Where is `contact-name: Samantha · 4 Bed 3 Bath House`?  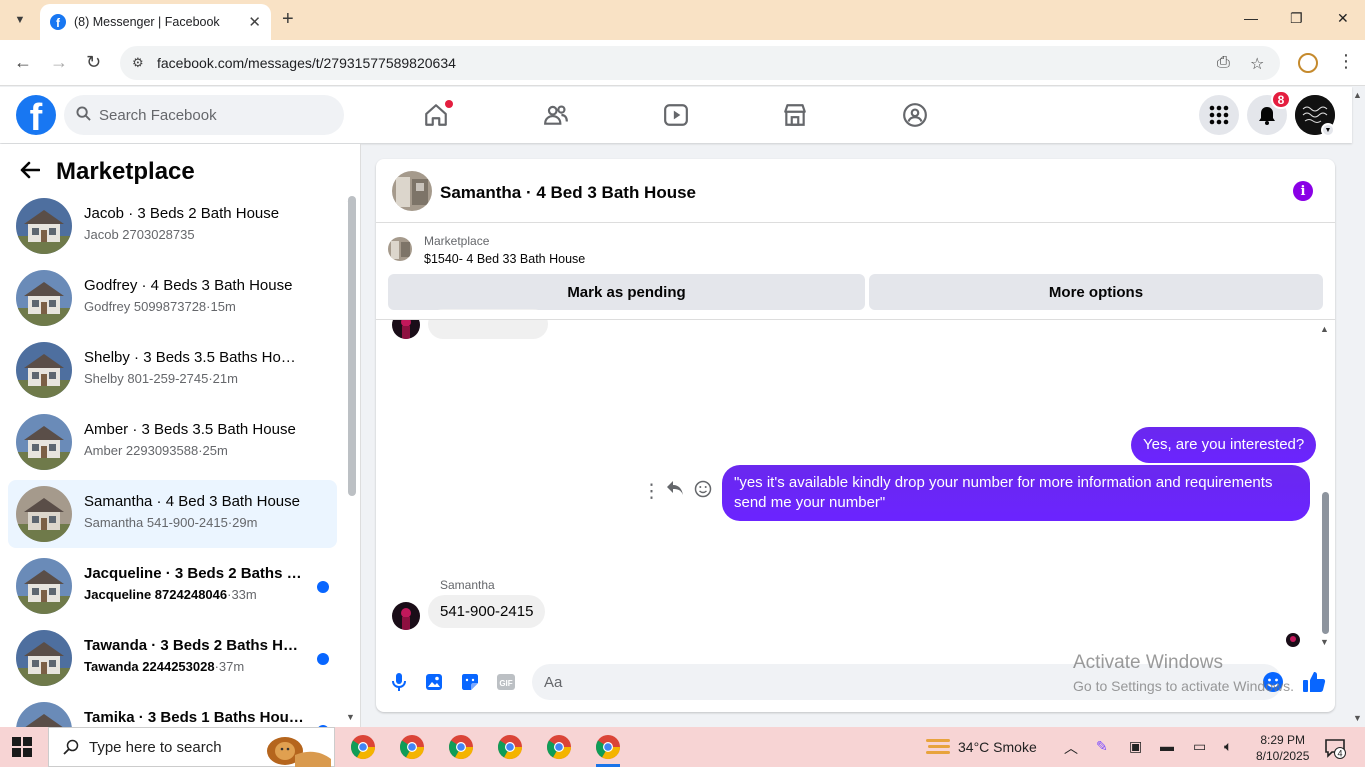 contact-name: Samantha · 4 Bed 3 Bath House is located at coordinates (568, 193).